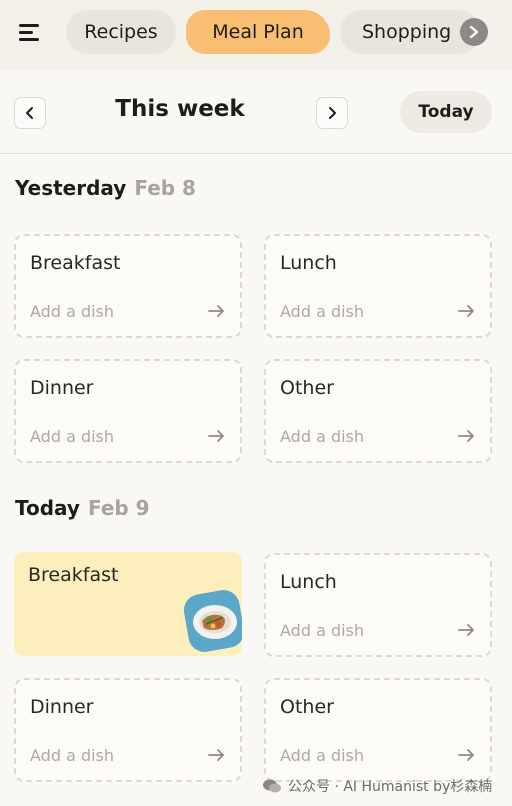 This screenshot has height=806, width=512. I want to click on chevron-left-icon, so click(29, 113).